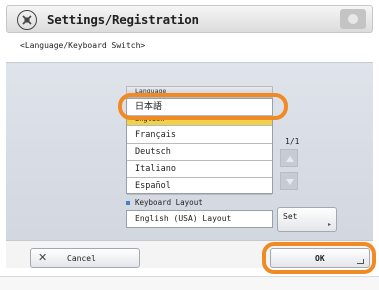 This screenshot has width=379, height=290. I want to click on breadcrumb: <Language/Keyboard Switch>, so click(83, 45).